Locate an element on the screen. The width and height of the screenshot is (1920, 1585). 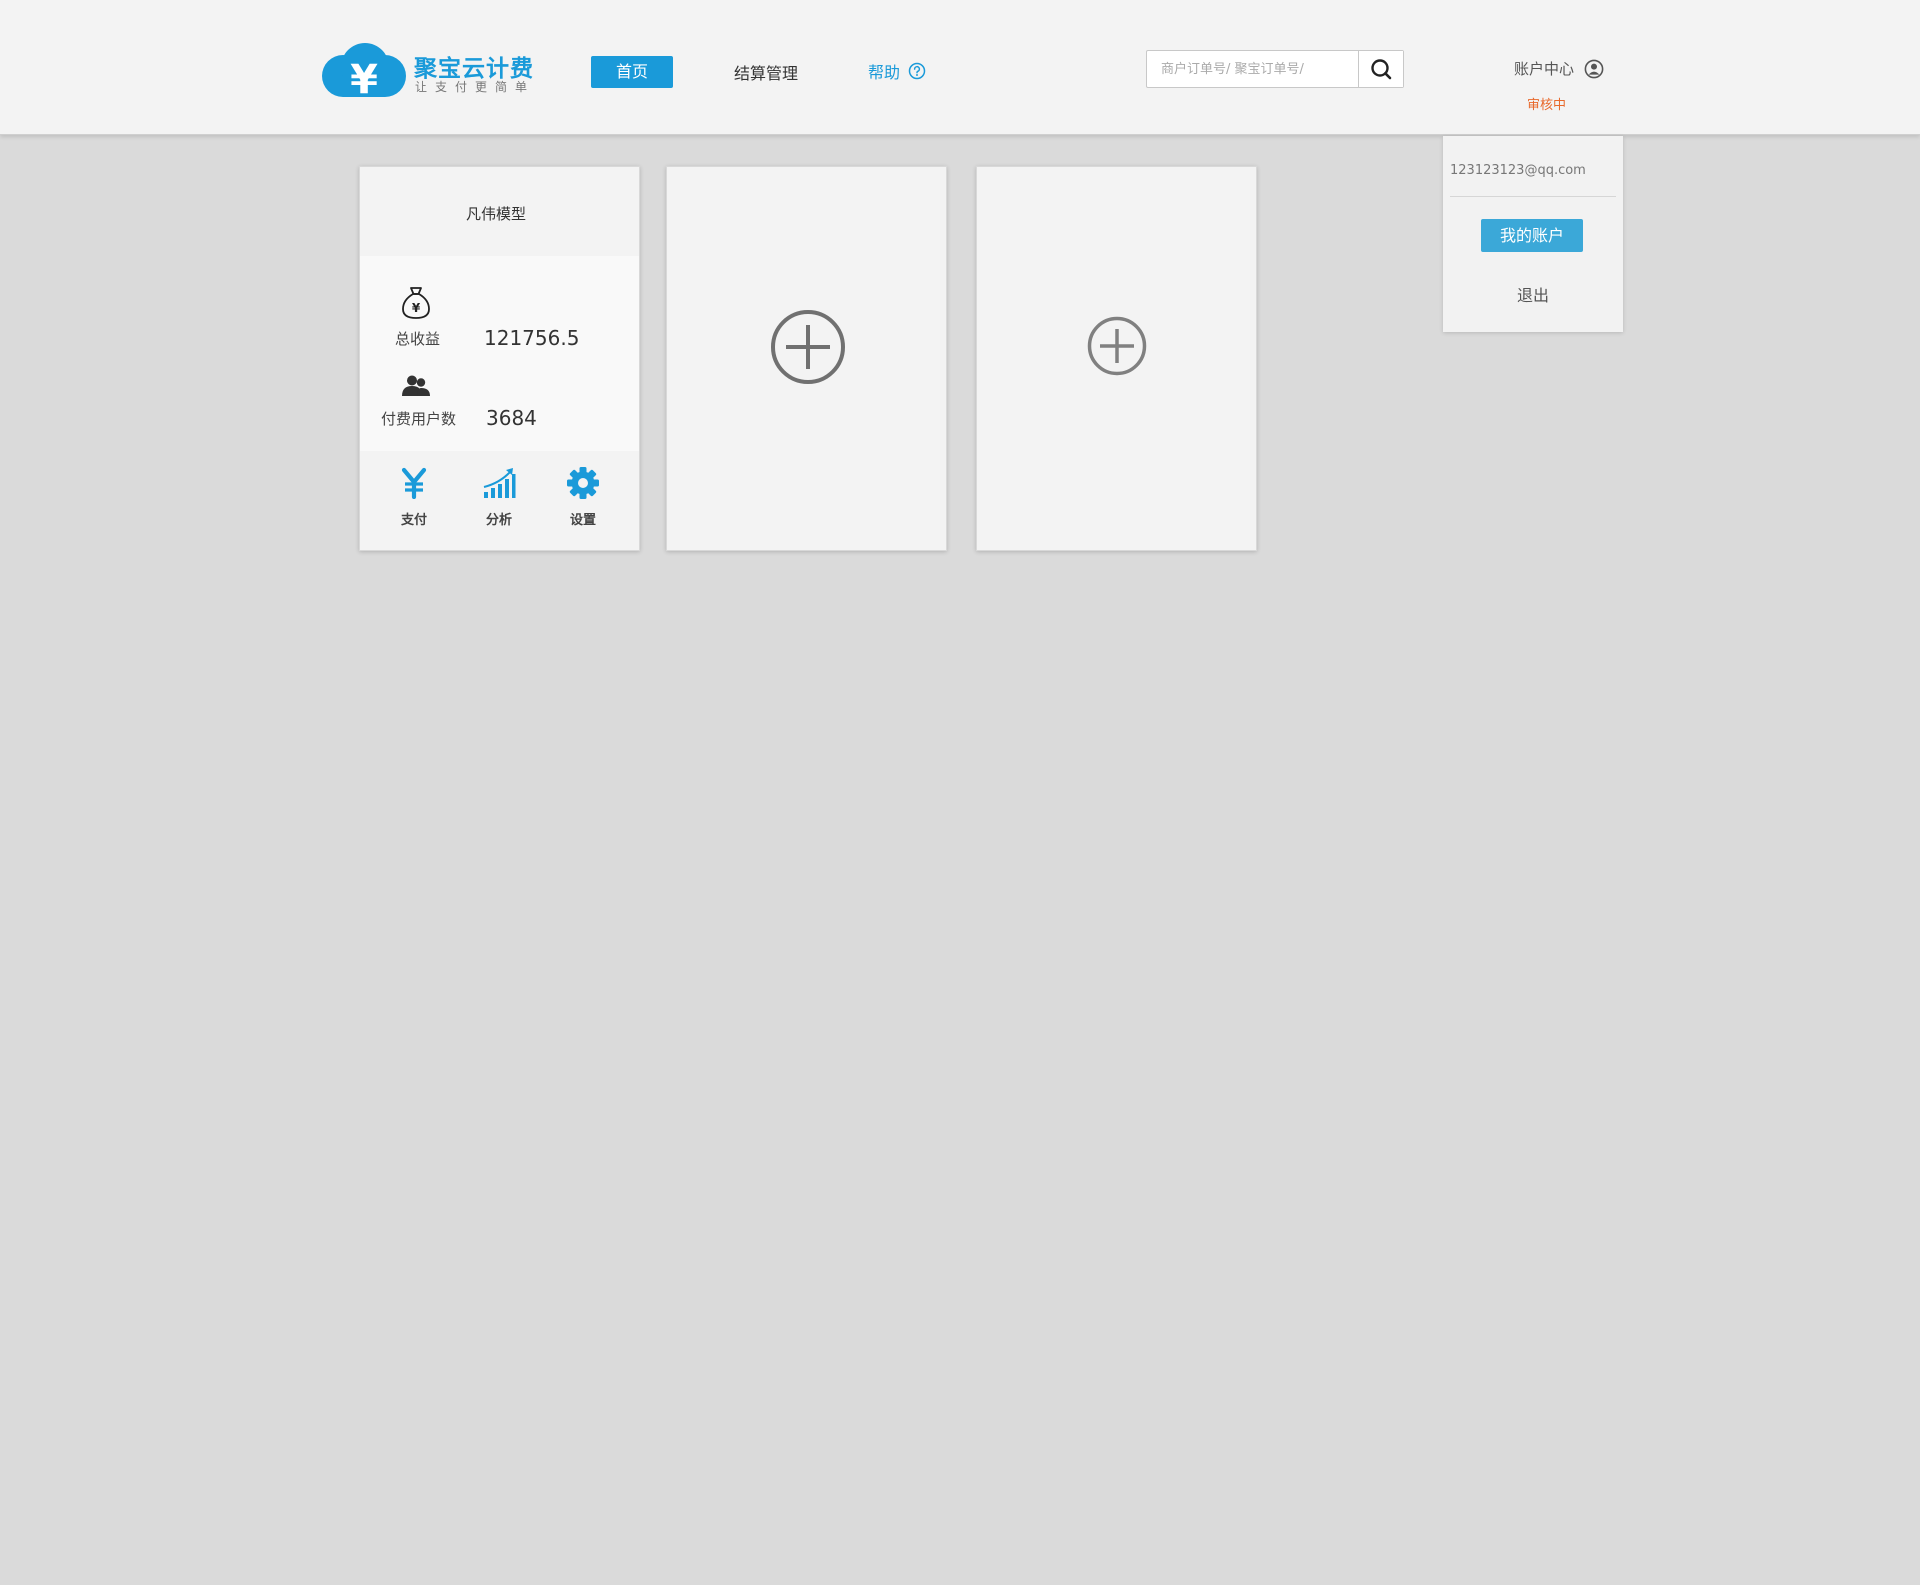
app-card-header: 凡伟模型 is located at coordinates (499, 211).